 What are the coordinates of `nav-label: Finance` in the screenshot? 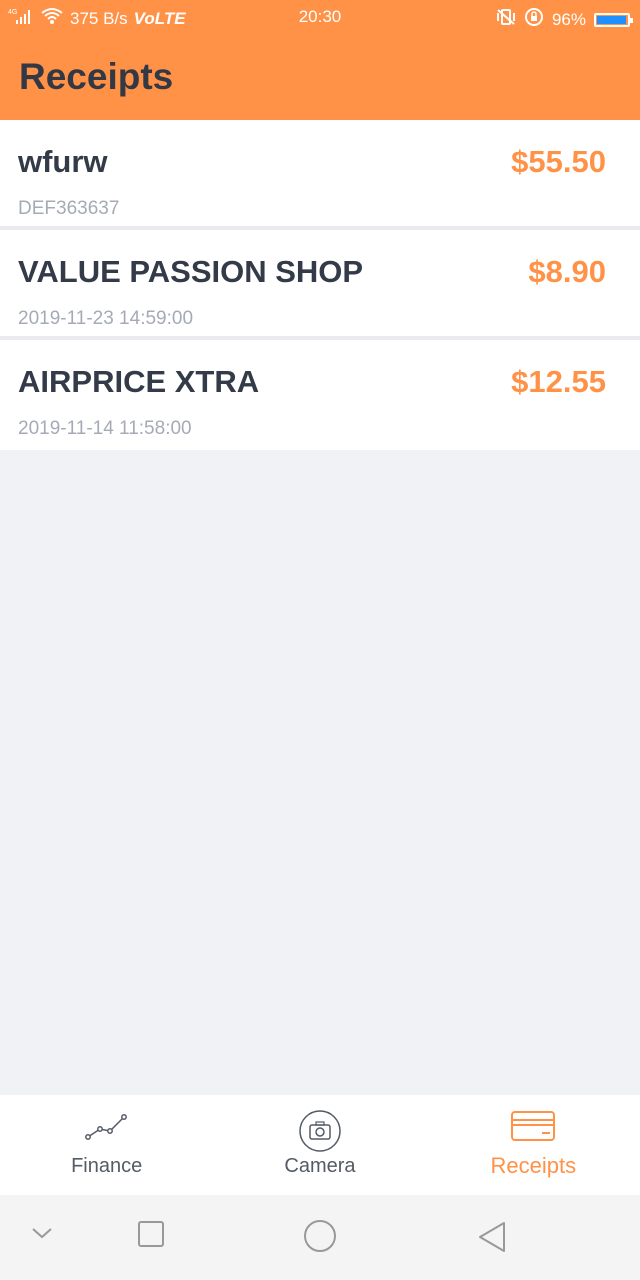 It's located at (107, 1166).